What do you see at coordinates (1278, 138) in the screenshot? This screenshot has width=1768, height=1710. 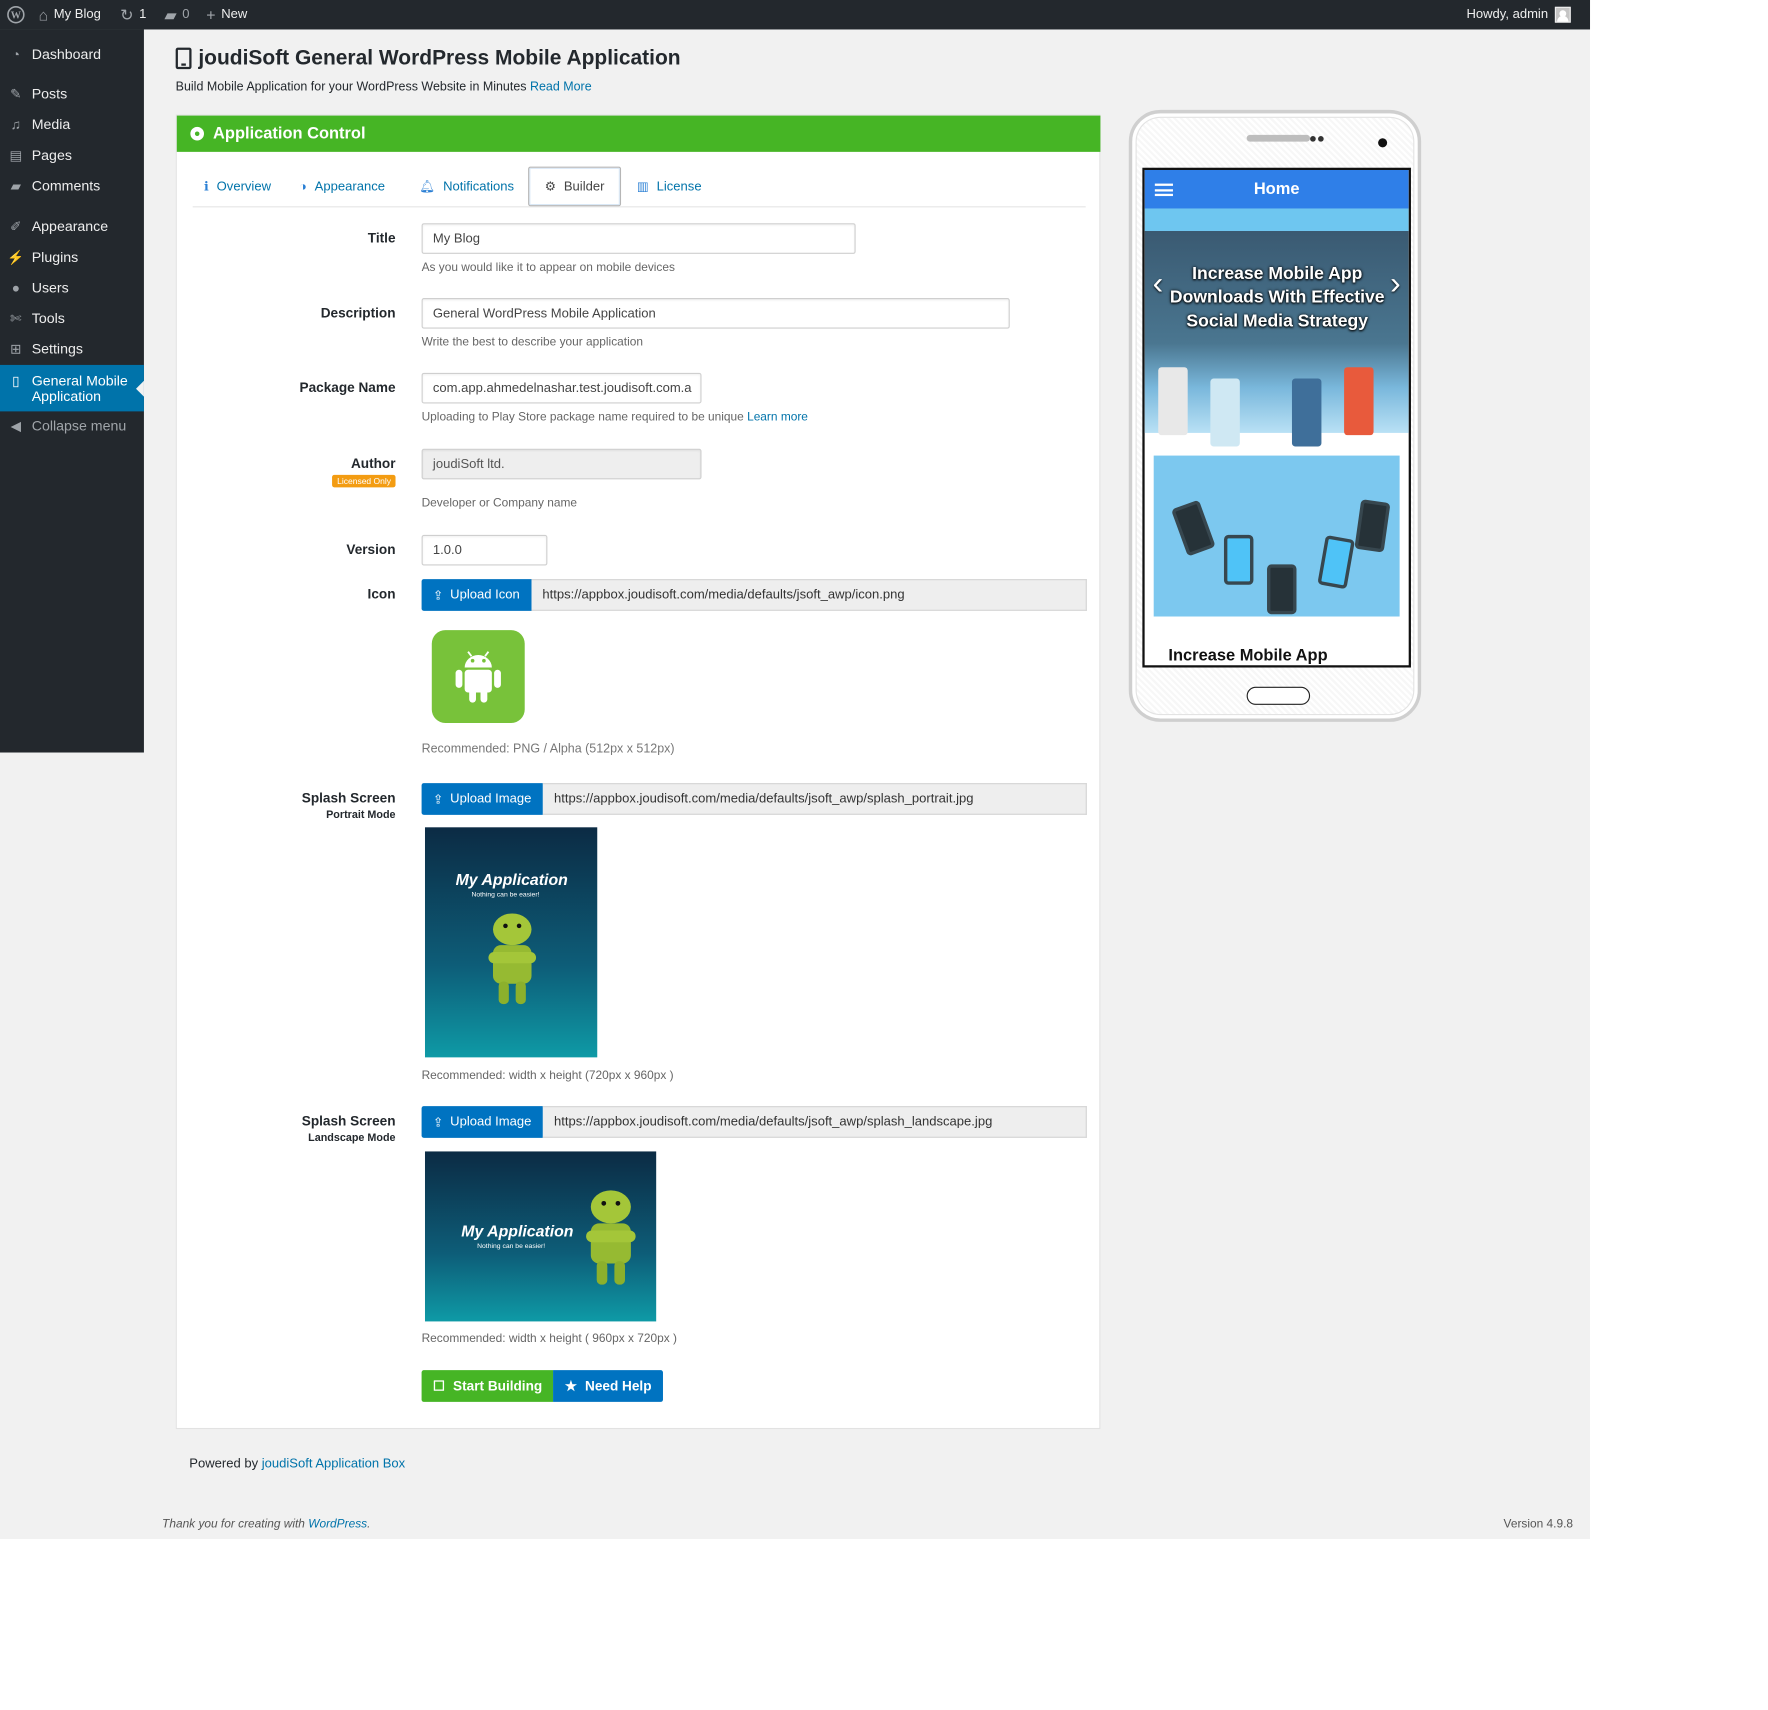 I see `phone-speaker` at bounding box center [1278, 138].